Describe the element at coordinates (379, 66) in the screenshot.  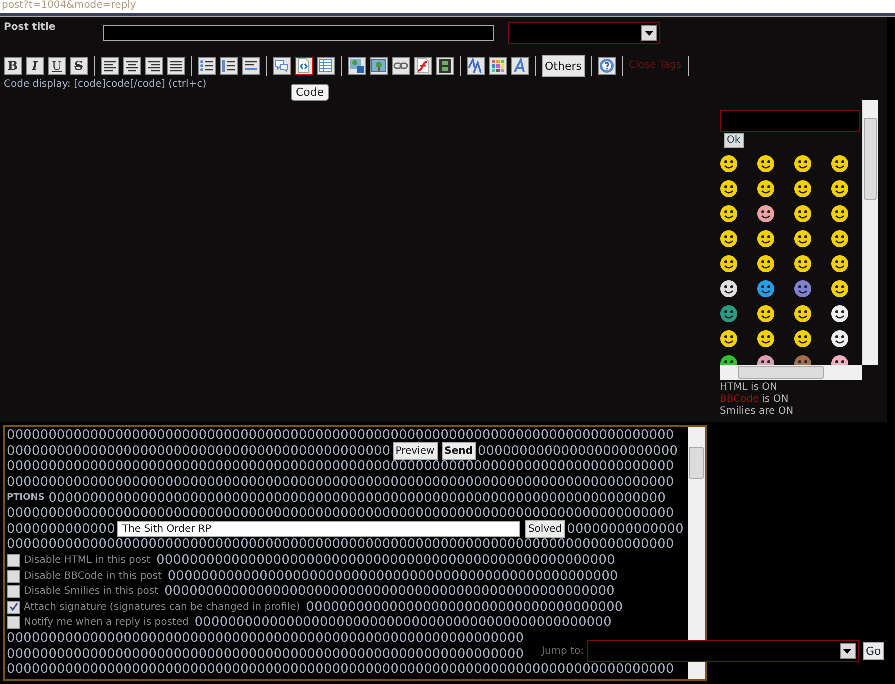
I see `image-button` at that location.